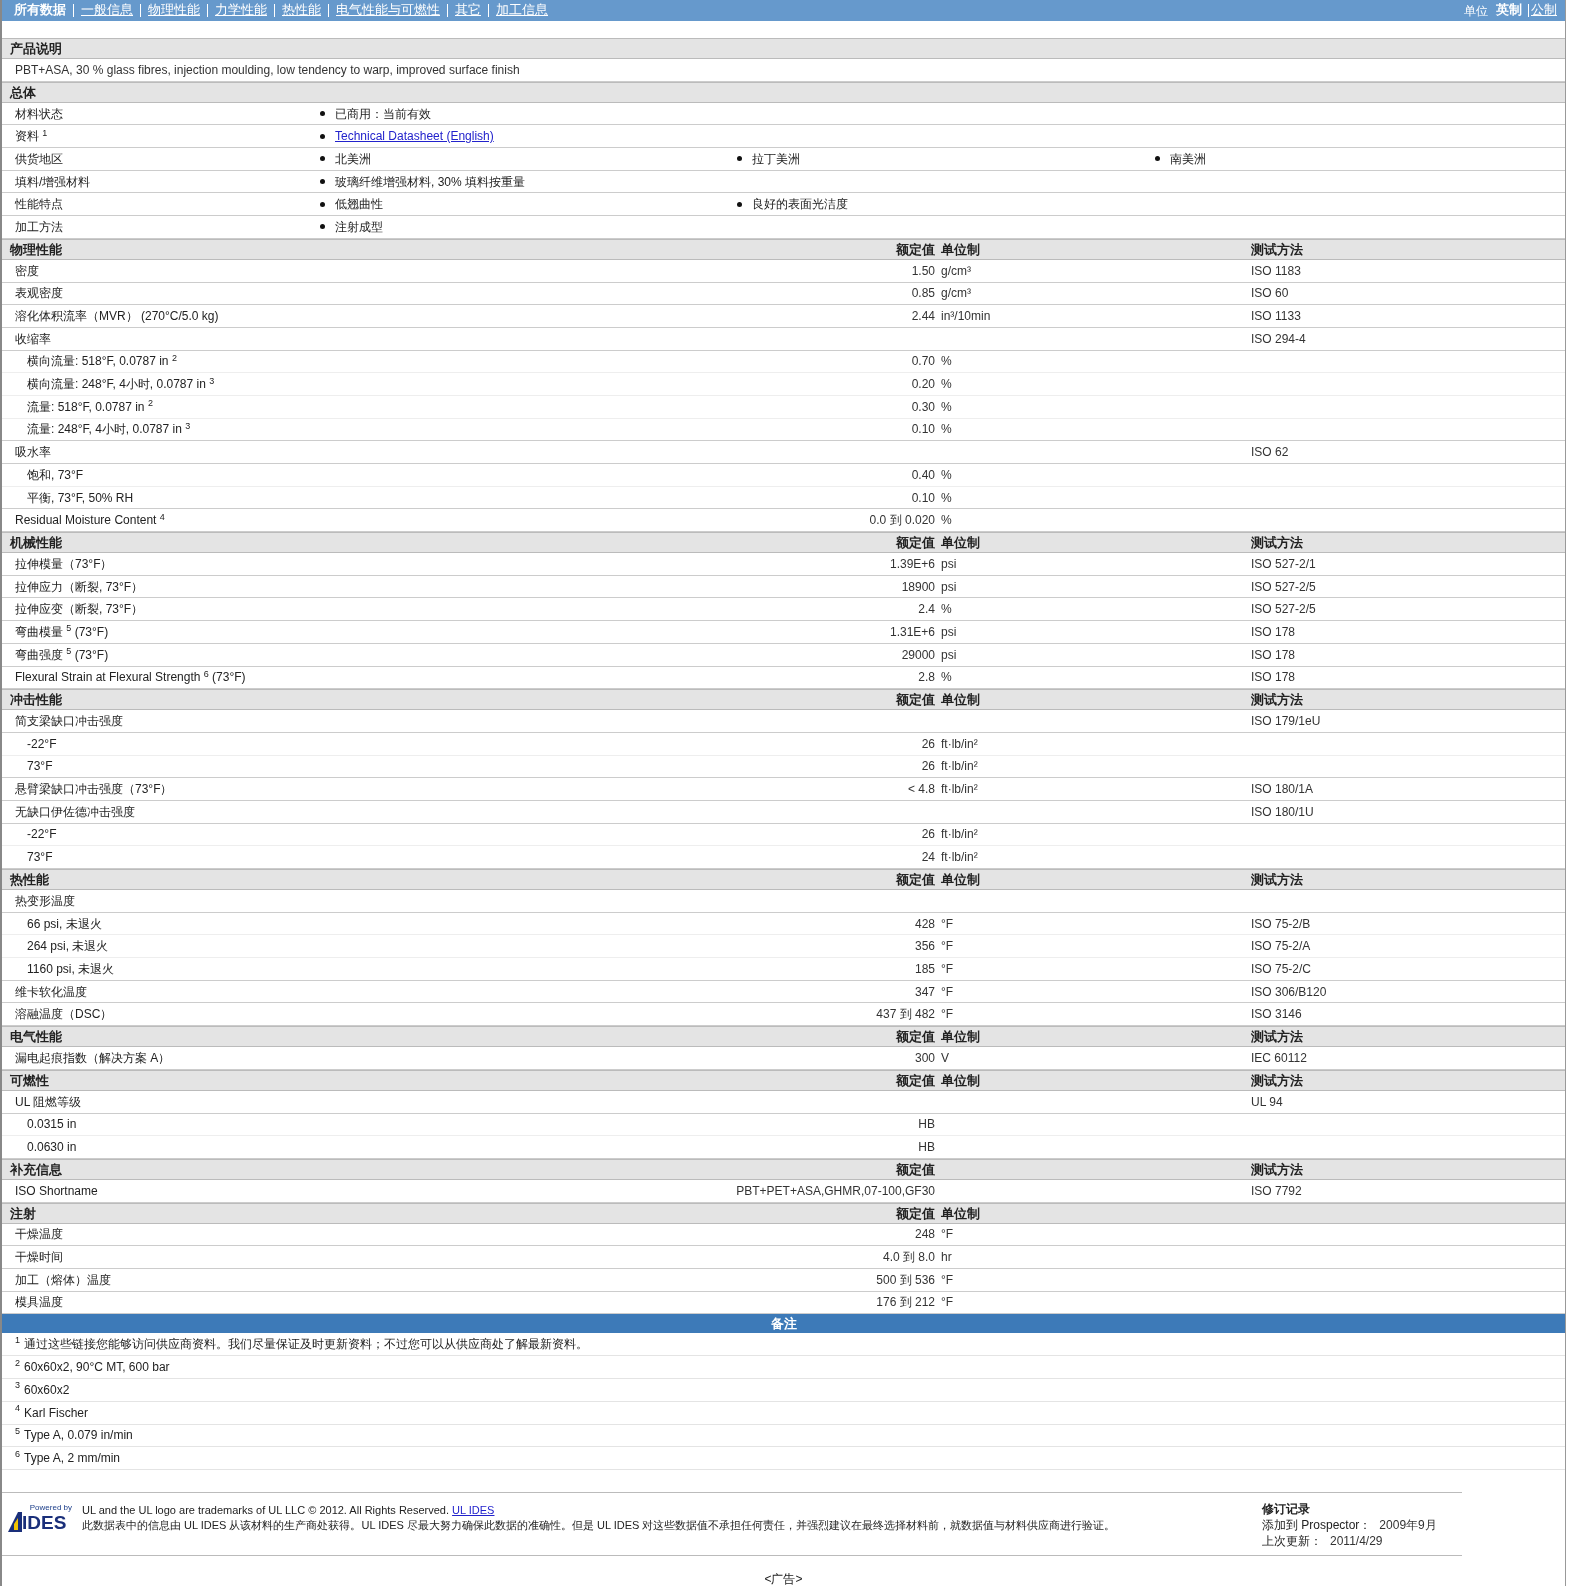 This screenshot has height=1586, width=1584. Describe the element at coordinates (783, 1390) in the screenshot. I see `footnote: $^{3}$ 60x60x2` at that location.